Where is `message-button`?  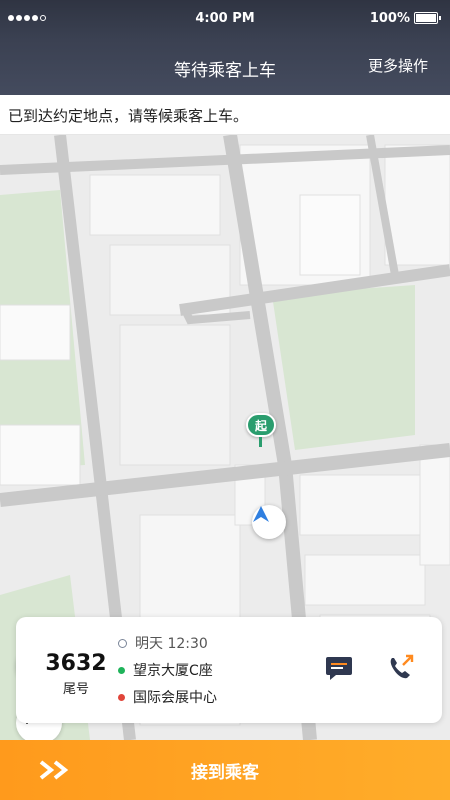 message-button is located at coordinates (339, 668).